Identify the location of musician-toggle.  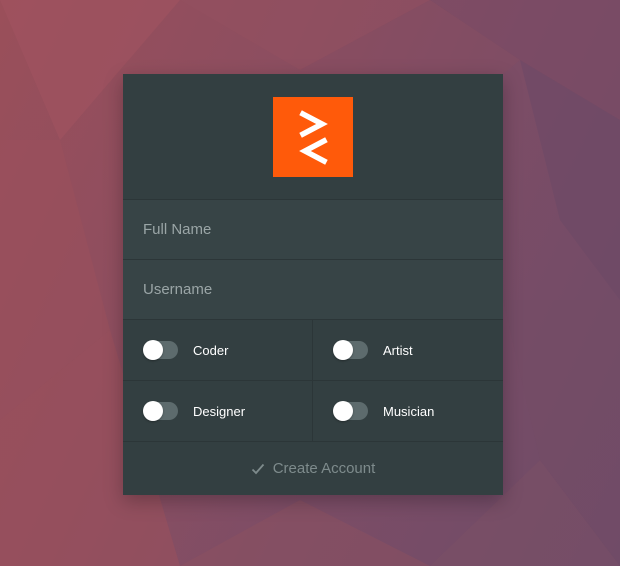
(350, 411).